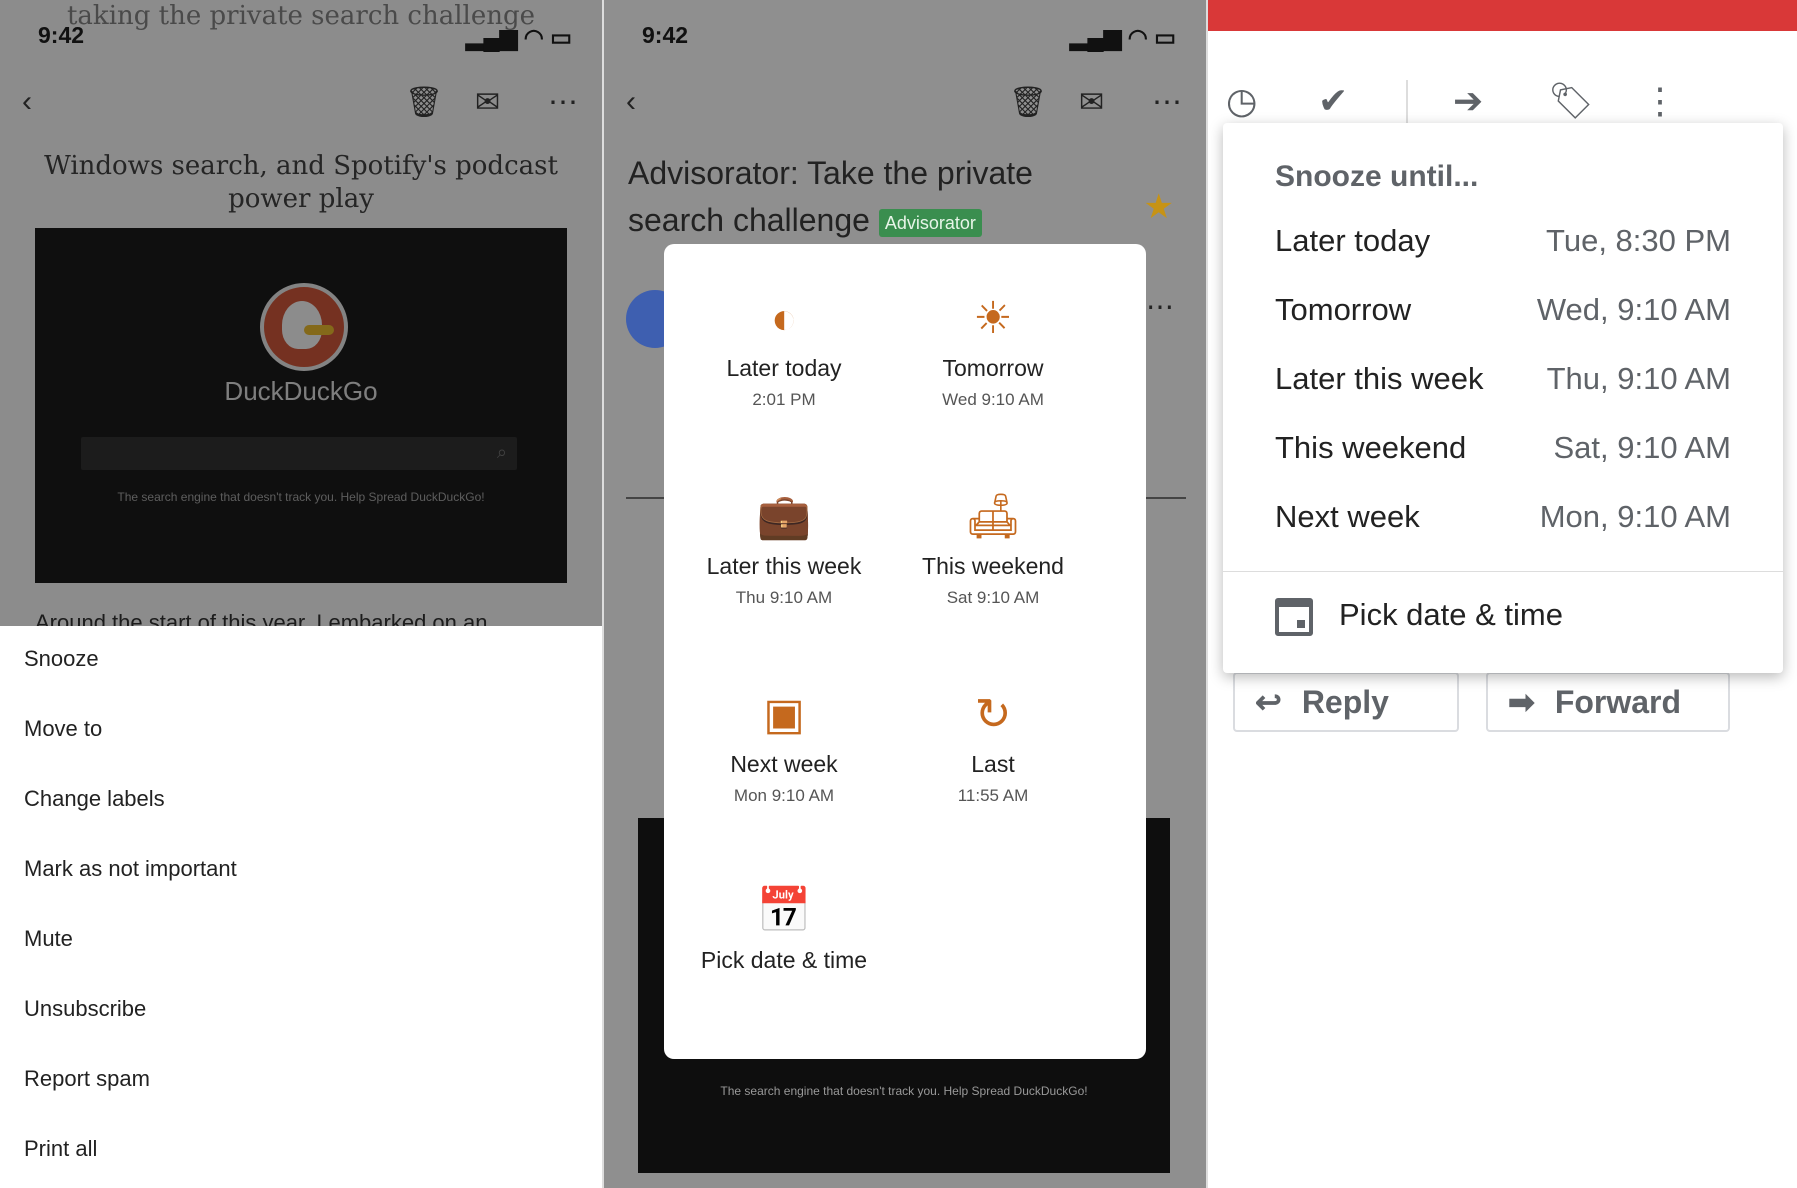 This screenshot has height=1188, width=1797. What do you see at coordinates (993, 368) in the screenshot?
I see `option-label: Tomorrow` at bounding box center [993, 368].